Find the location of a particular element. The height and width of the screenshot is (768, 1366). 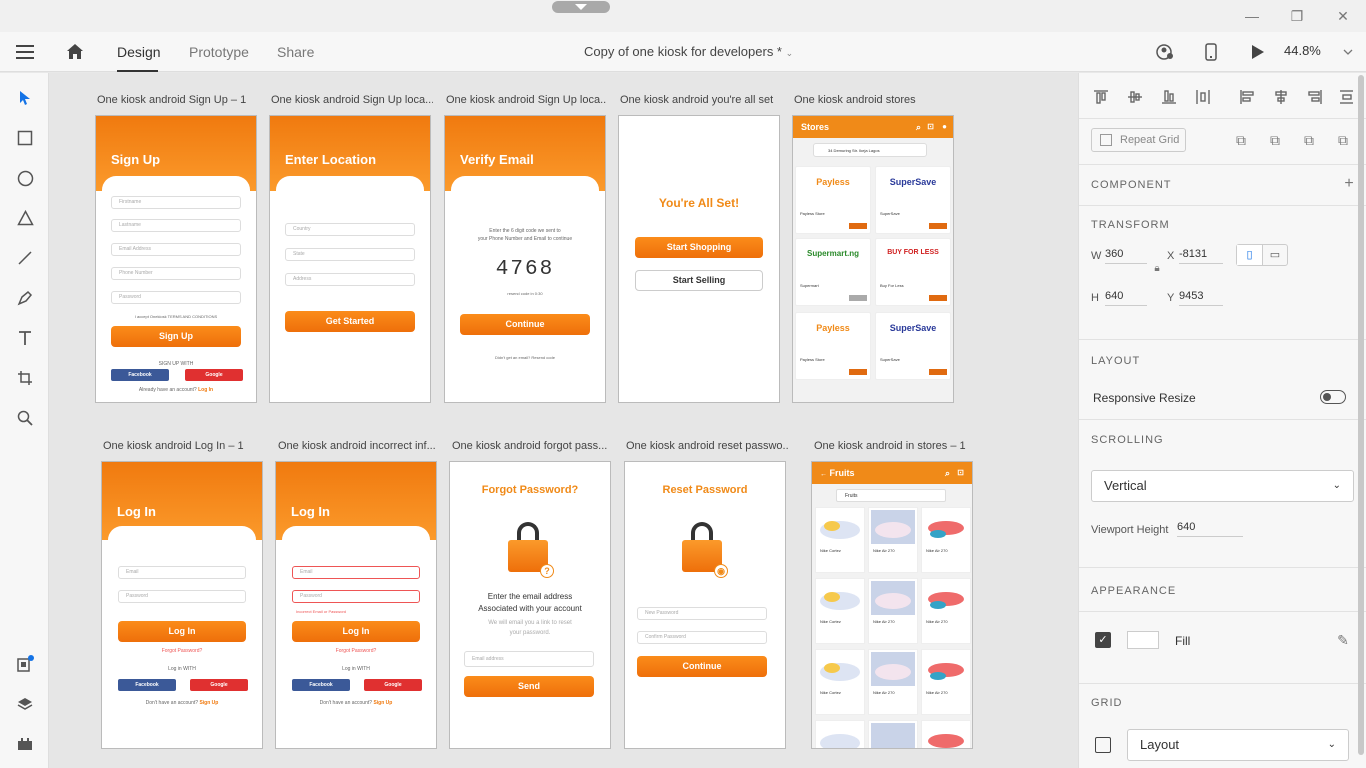

pen-tool-icon is located at coordinates (25, 298).